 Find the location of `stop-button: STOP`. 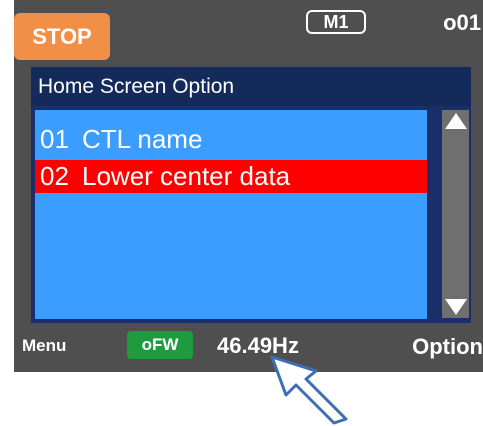

stop-button: STOP is located at coordinates (62, 36).